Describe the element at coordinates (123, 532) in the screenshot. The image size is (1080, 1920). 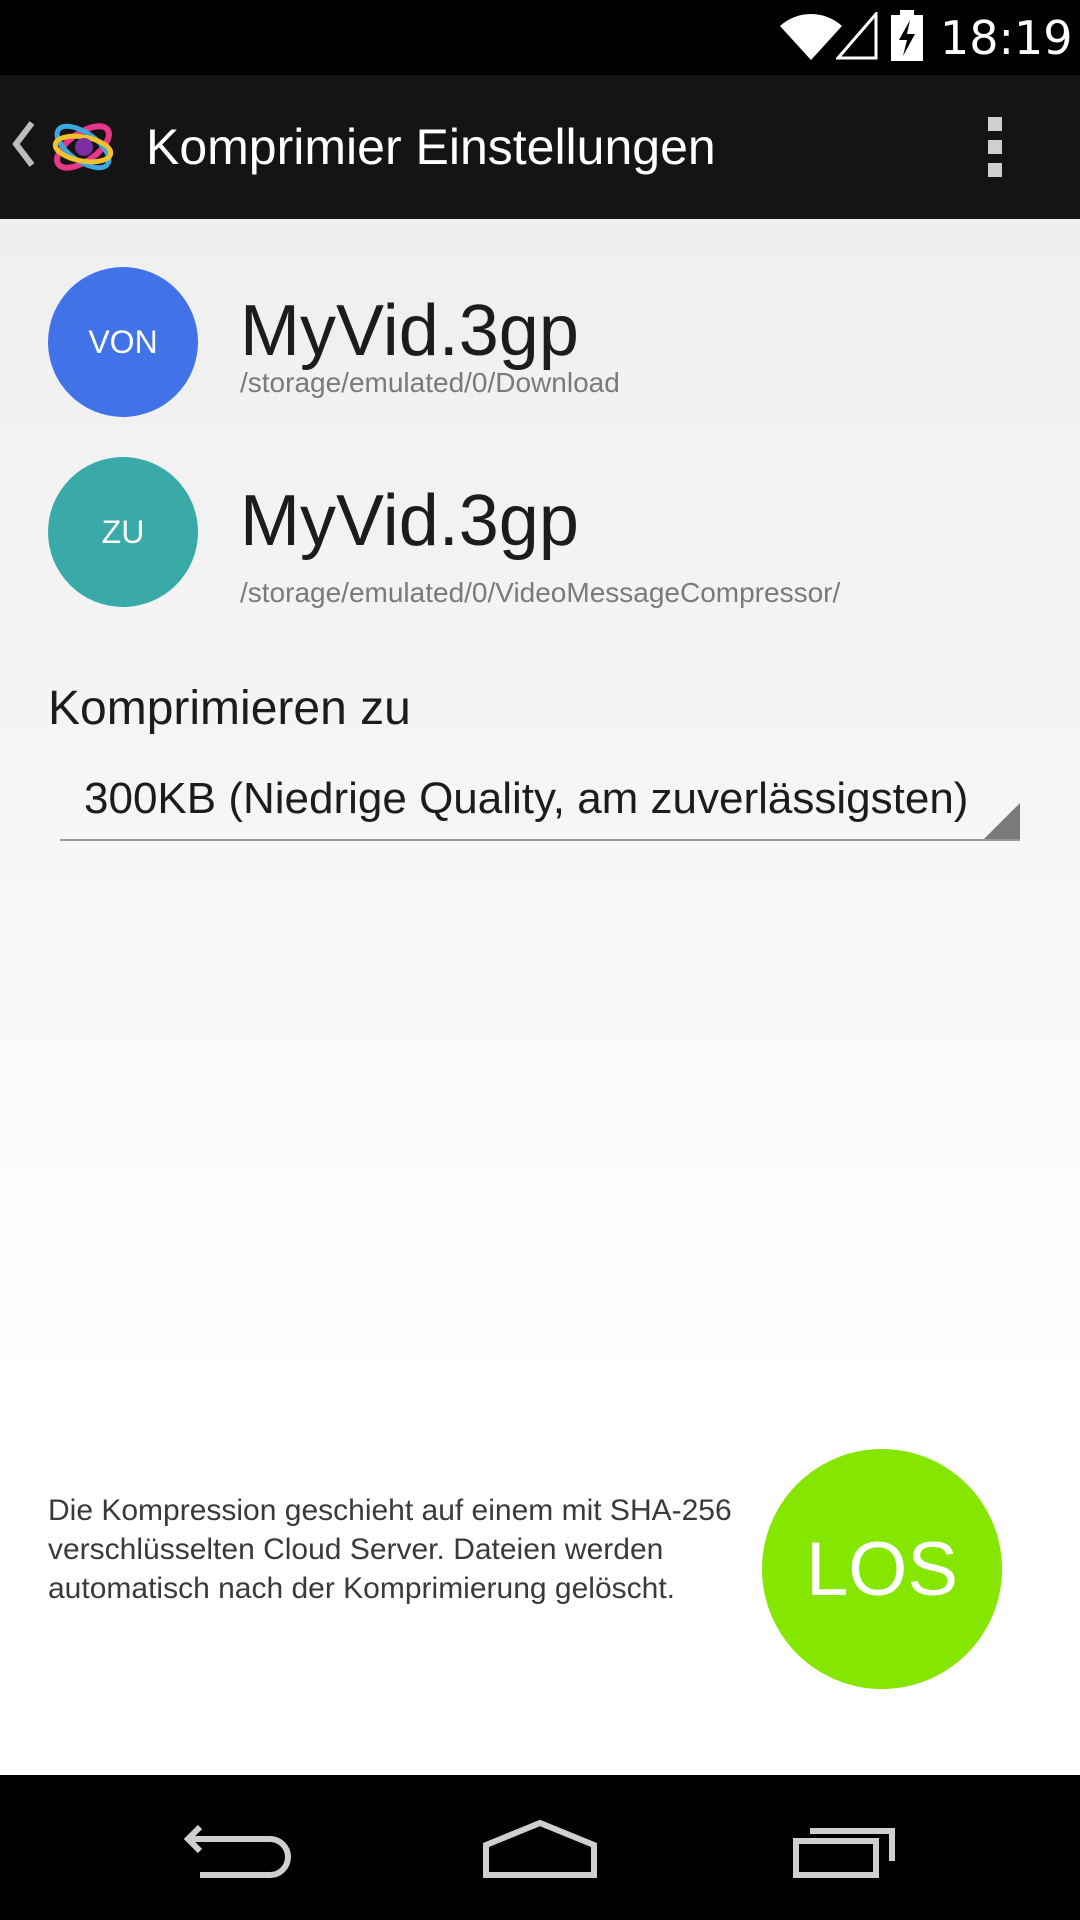
I see `destination-badge: ZU` at that location.